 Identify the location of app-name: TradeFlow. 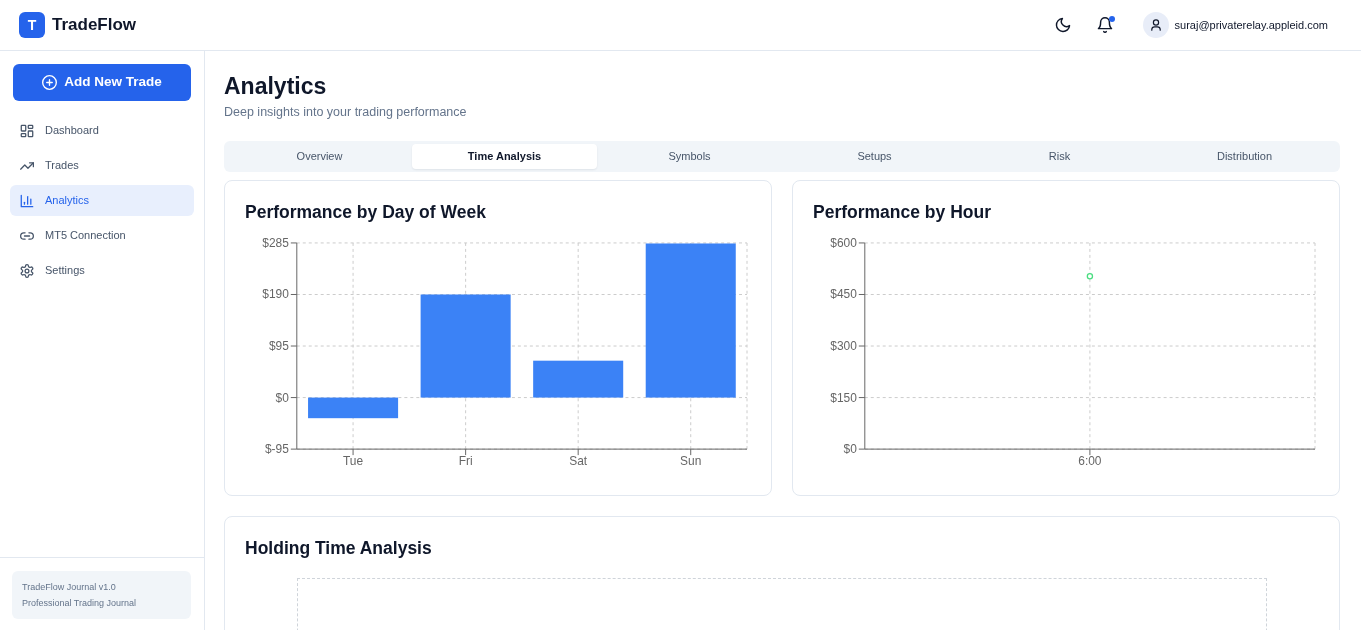
(94, 25).